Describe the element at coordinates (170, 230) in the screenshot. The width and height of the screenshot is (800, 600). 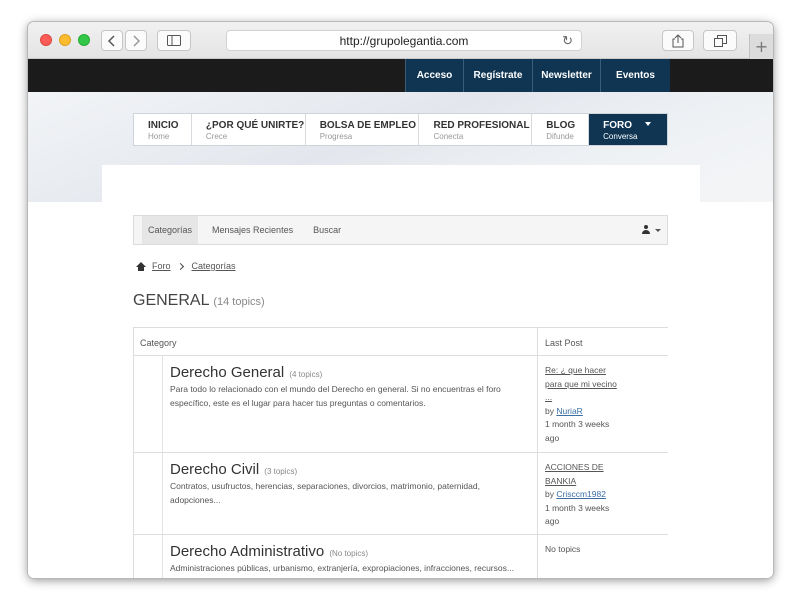
I see `tab-categorias: Categorías` at that location.